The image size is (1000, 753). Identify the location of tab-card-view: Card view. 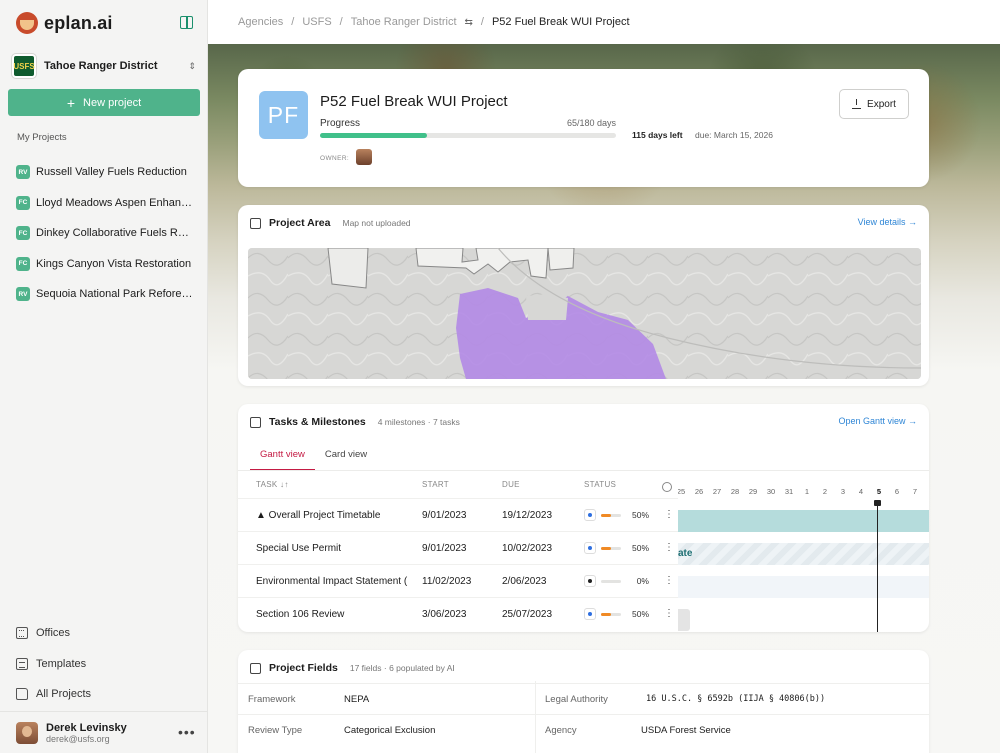
(346, 456).